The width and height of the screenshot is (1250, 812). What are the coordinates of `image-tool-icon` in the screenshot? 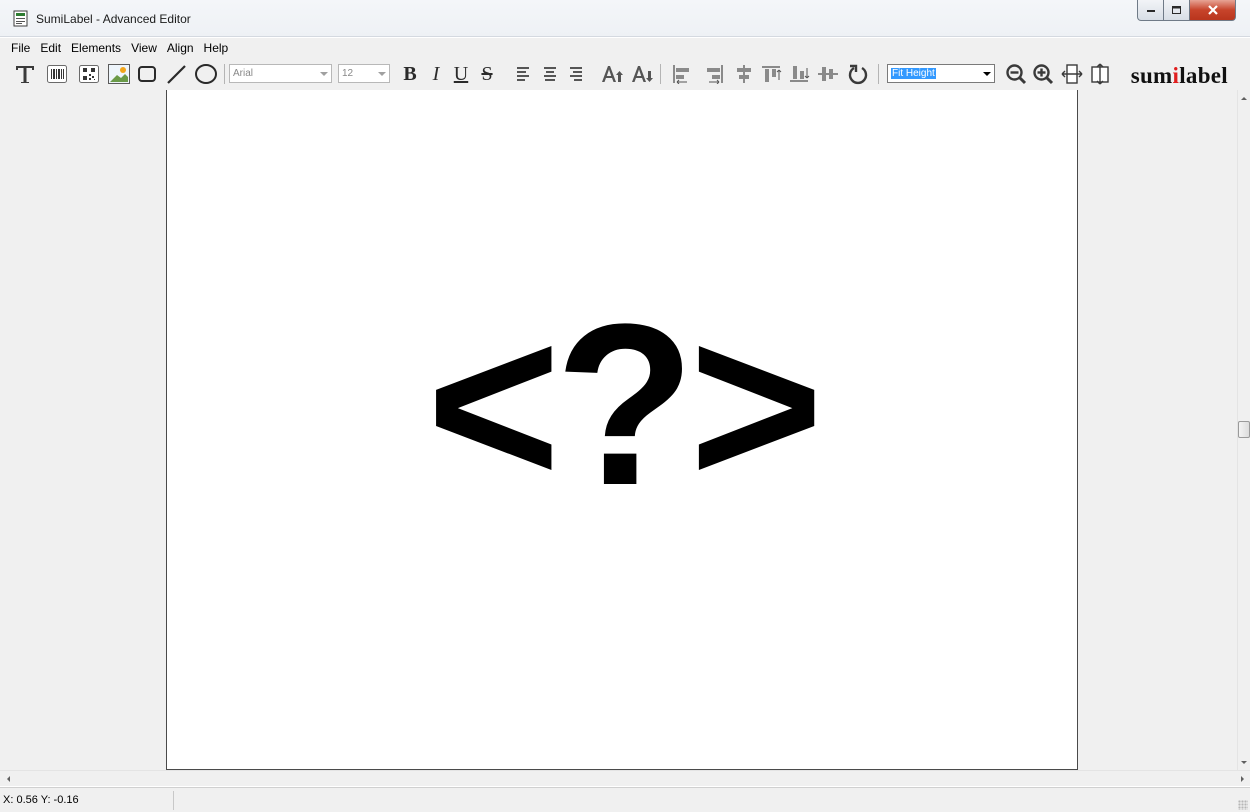 It's located at (119, 74).